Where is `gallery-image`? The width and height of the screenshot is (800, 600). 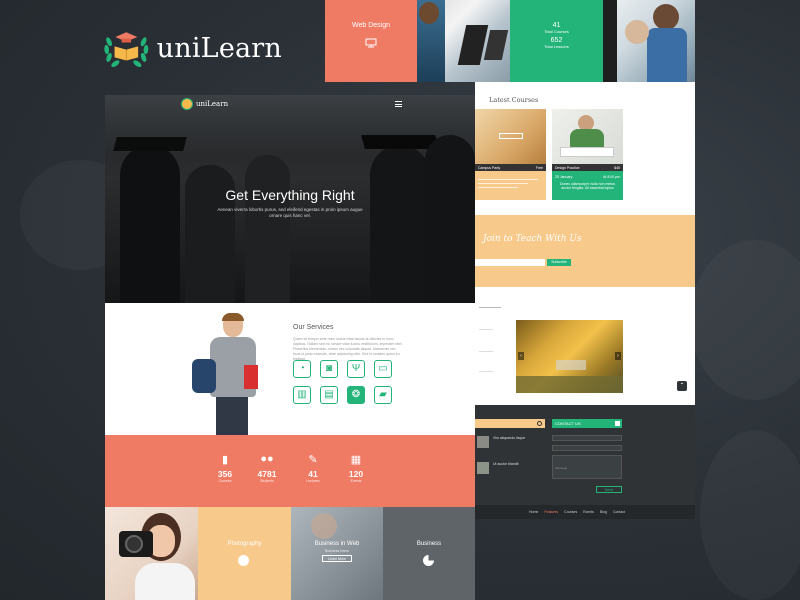
gallery-image is located at coordinates (569, 356).